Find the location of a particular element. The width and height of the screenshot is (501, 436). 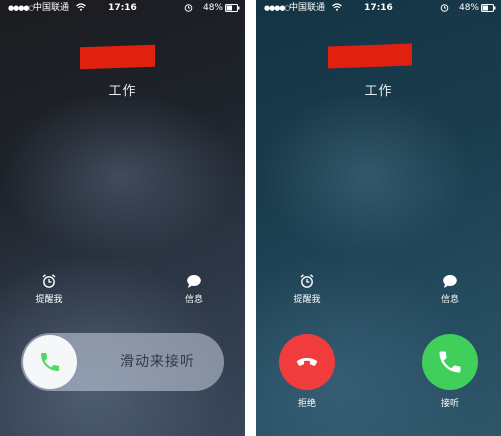

decline-button is located at coordinates (307, 362).